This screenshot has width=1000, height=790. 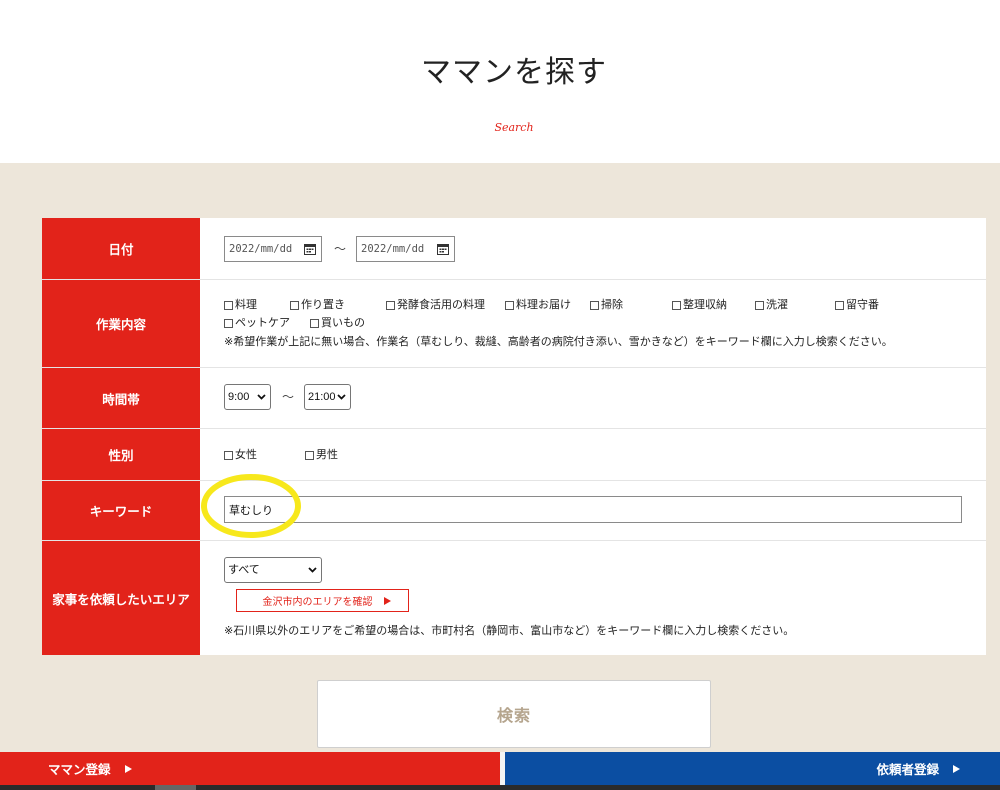 What do you see at coordinates (246, 305) in the screenshot?
I see `checkbox-label: 料理` at bounding box center [246, 305].